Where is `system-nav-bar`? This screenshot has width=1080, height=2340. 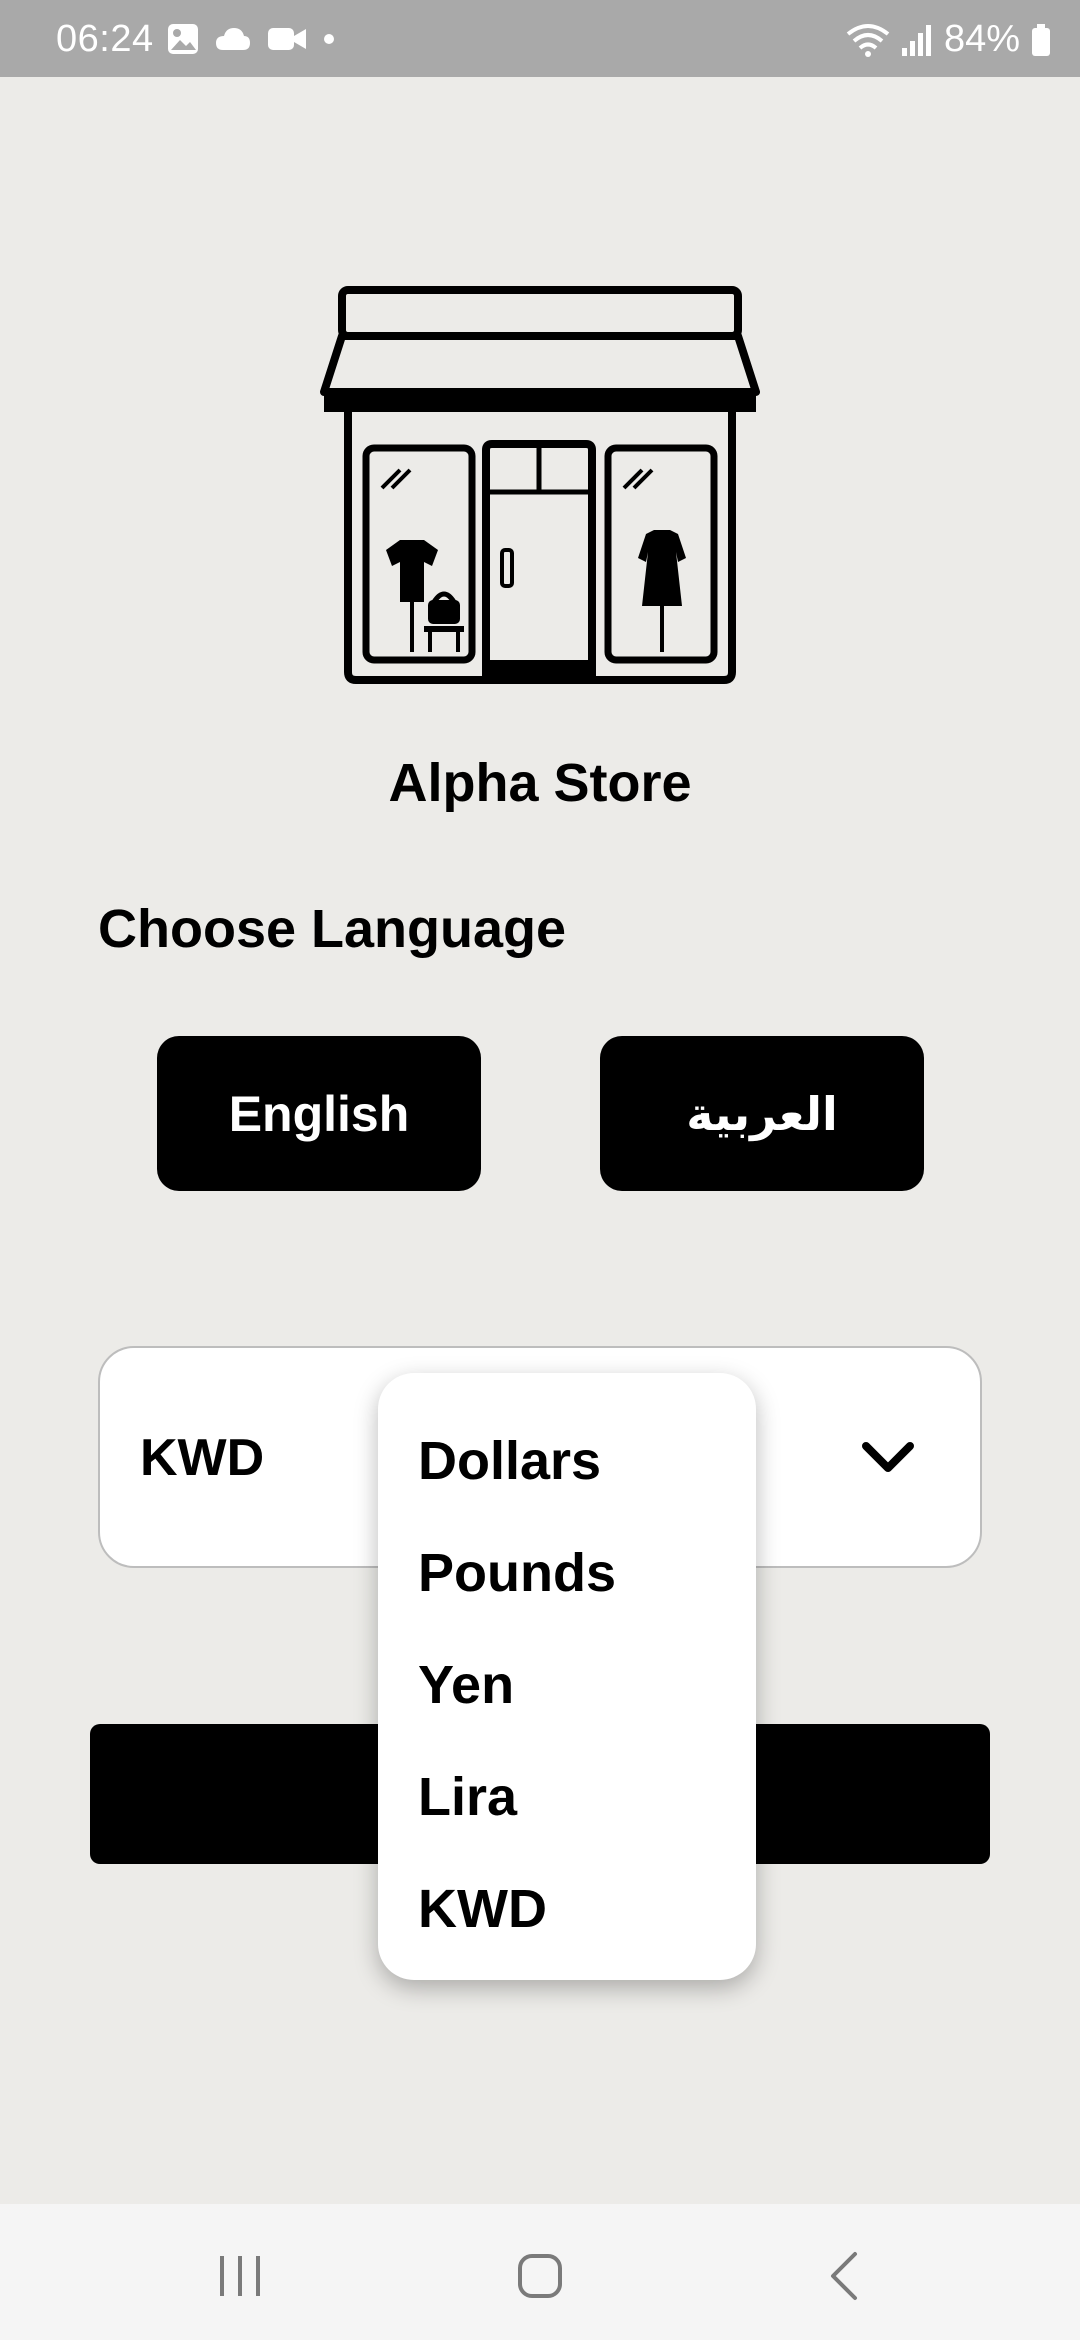 system-nav-bar is located at coordinates (540, 2272).